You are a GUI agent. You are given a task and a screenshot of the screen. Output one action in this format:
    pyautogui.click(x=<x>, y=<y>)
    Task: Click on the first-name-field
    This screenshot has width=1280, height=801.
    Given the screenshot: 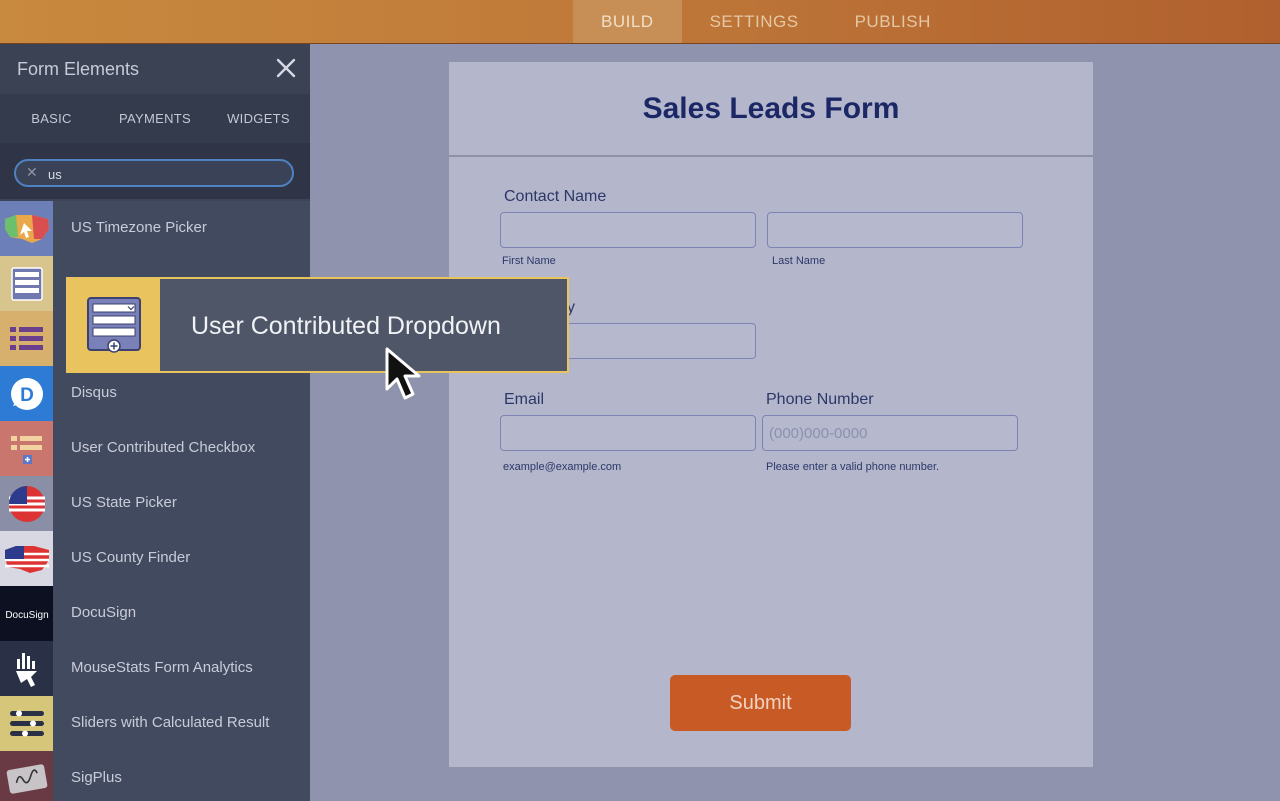 What is the action you would take?
    pyautogui.click(x=628, y=230)
    